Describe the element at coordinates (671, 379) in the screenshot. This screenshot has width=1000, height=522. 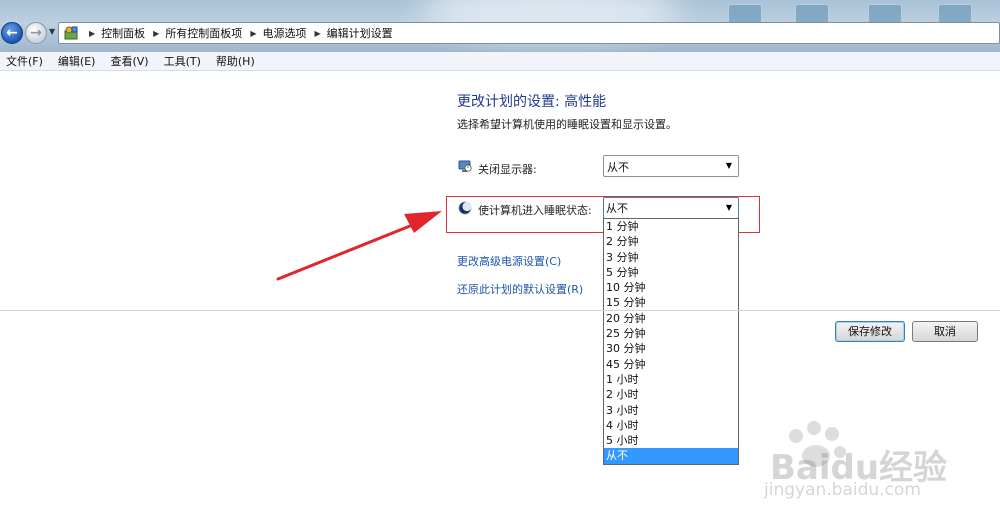
I see `sleep-option: 1 小时` at that location.